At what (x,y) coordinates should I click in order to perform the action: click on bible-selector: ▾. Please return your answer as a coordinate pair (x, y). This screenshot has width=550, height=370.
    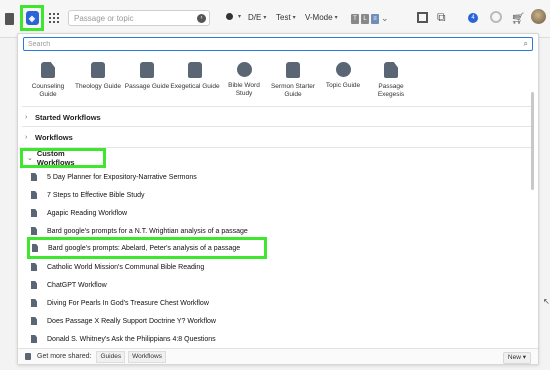
    Looking at the image, I should click on (233, 16).